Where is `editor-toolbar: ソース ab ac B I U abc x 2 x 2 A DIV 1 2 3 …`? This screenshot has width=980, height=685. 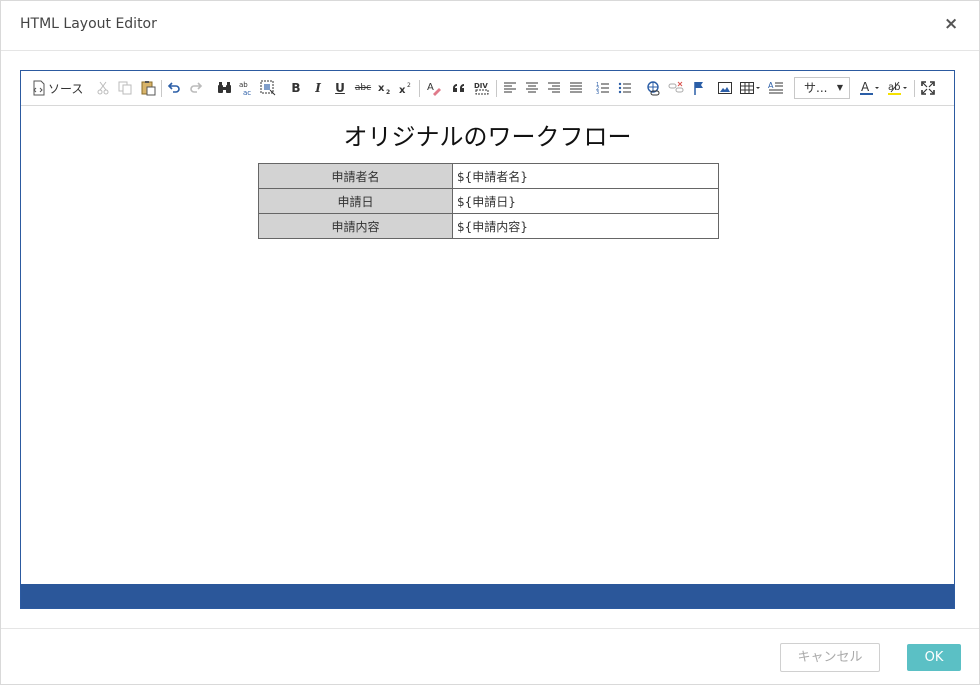
editor-toolbar: ソース ab ac B I U abc x 2 x 2 A DIV 1 2 3 … is located at coordinates (487, 88).